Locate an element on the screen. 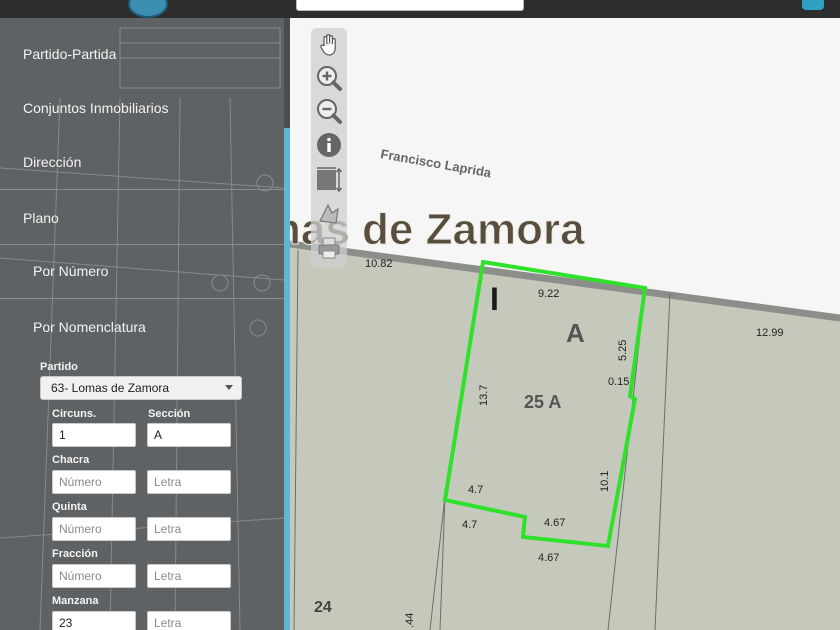 The height and width of the screenshot is (630, 840). chacra-label: Chacra is located at coordinates (71, 460).